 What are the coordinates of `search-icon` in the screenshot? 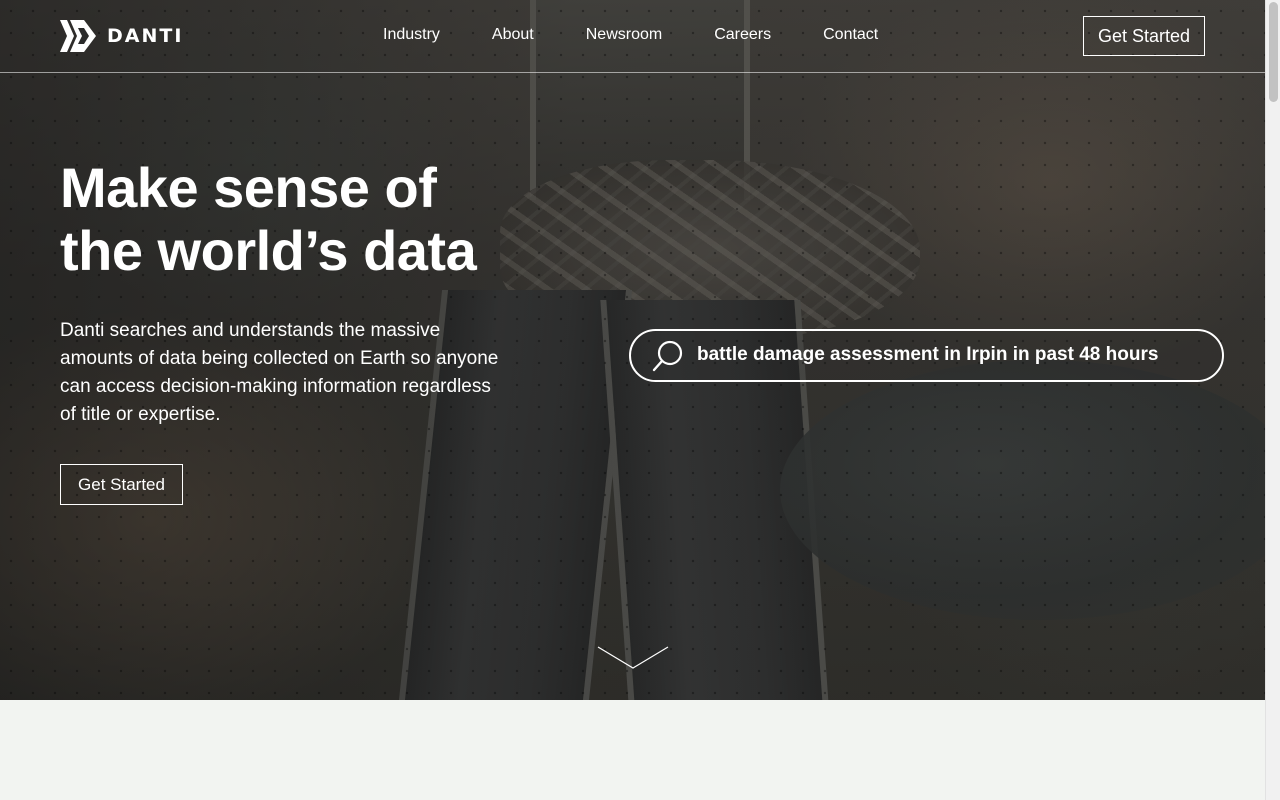 It's located at (667, 356).